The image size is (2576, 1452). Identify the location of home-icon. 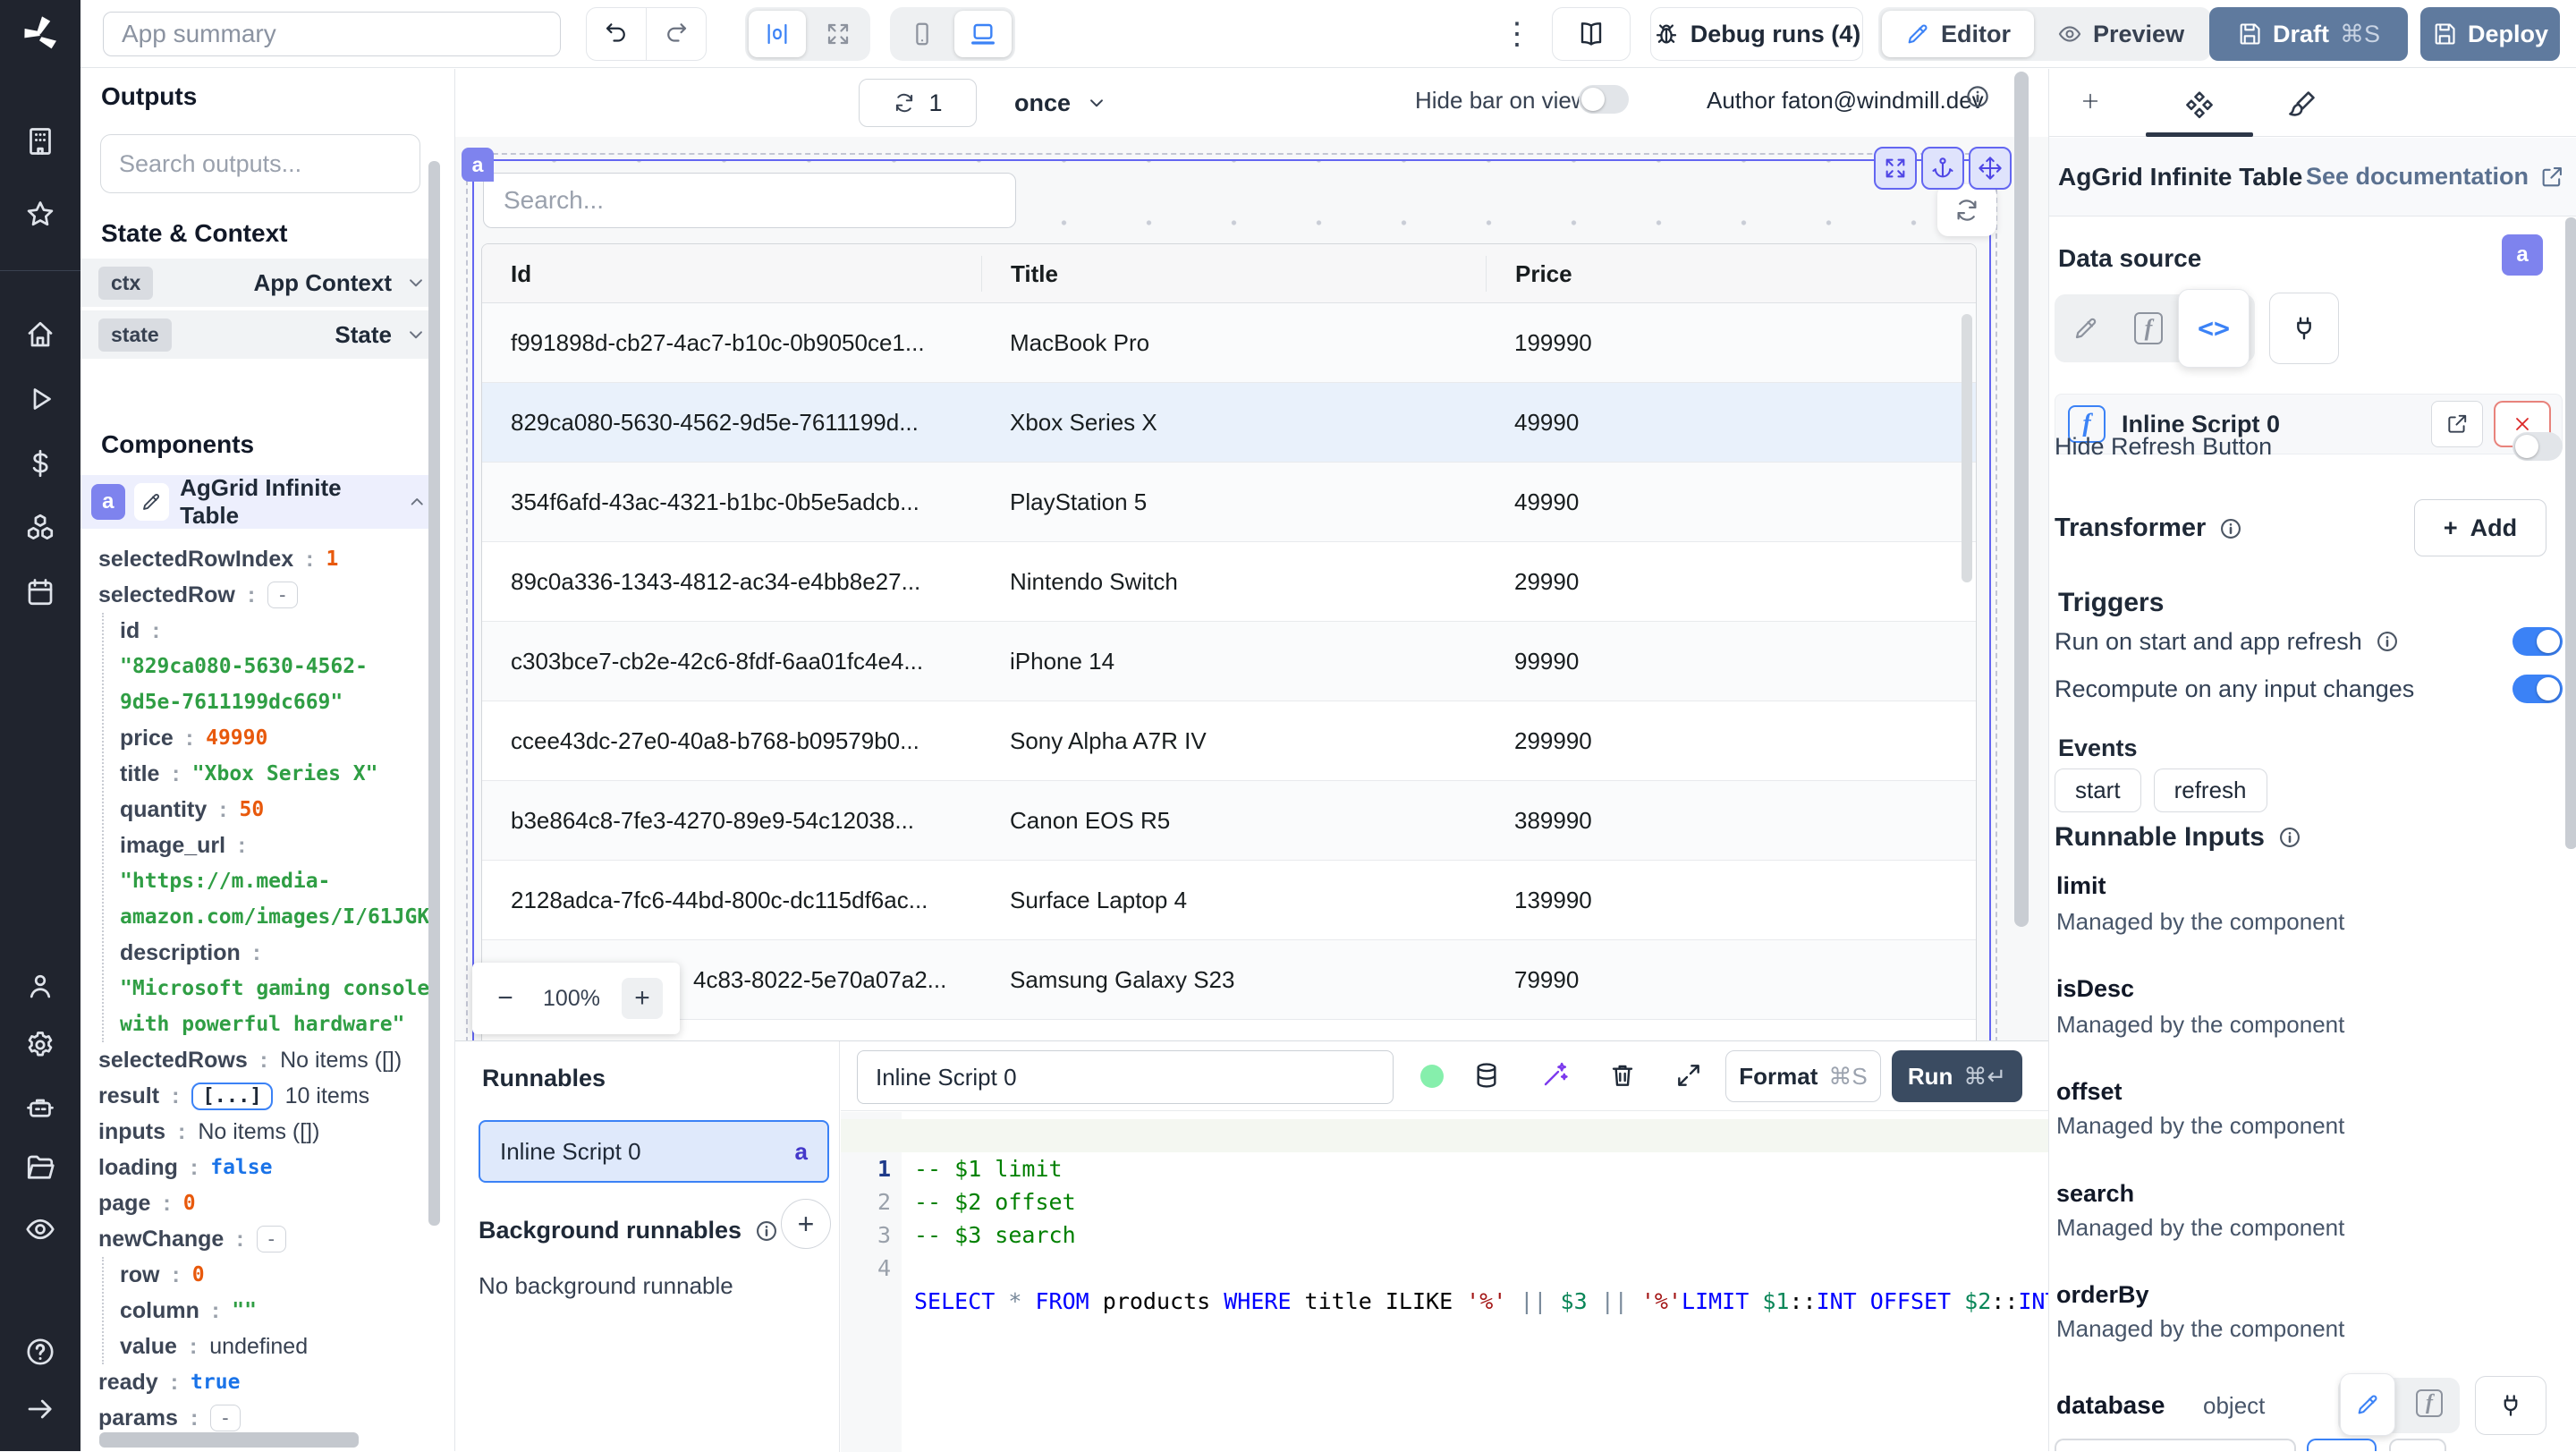
(40, 334).